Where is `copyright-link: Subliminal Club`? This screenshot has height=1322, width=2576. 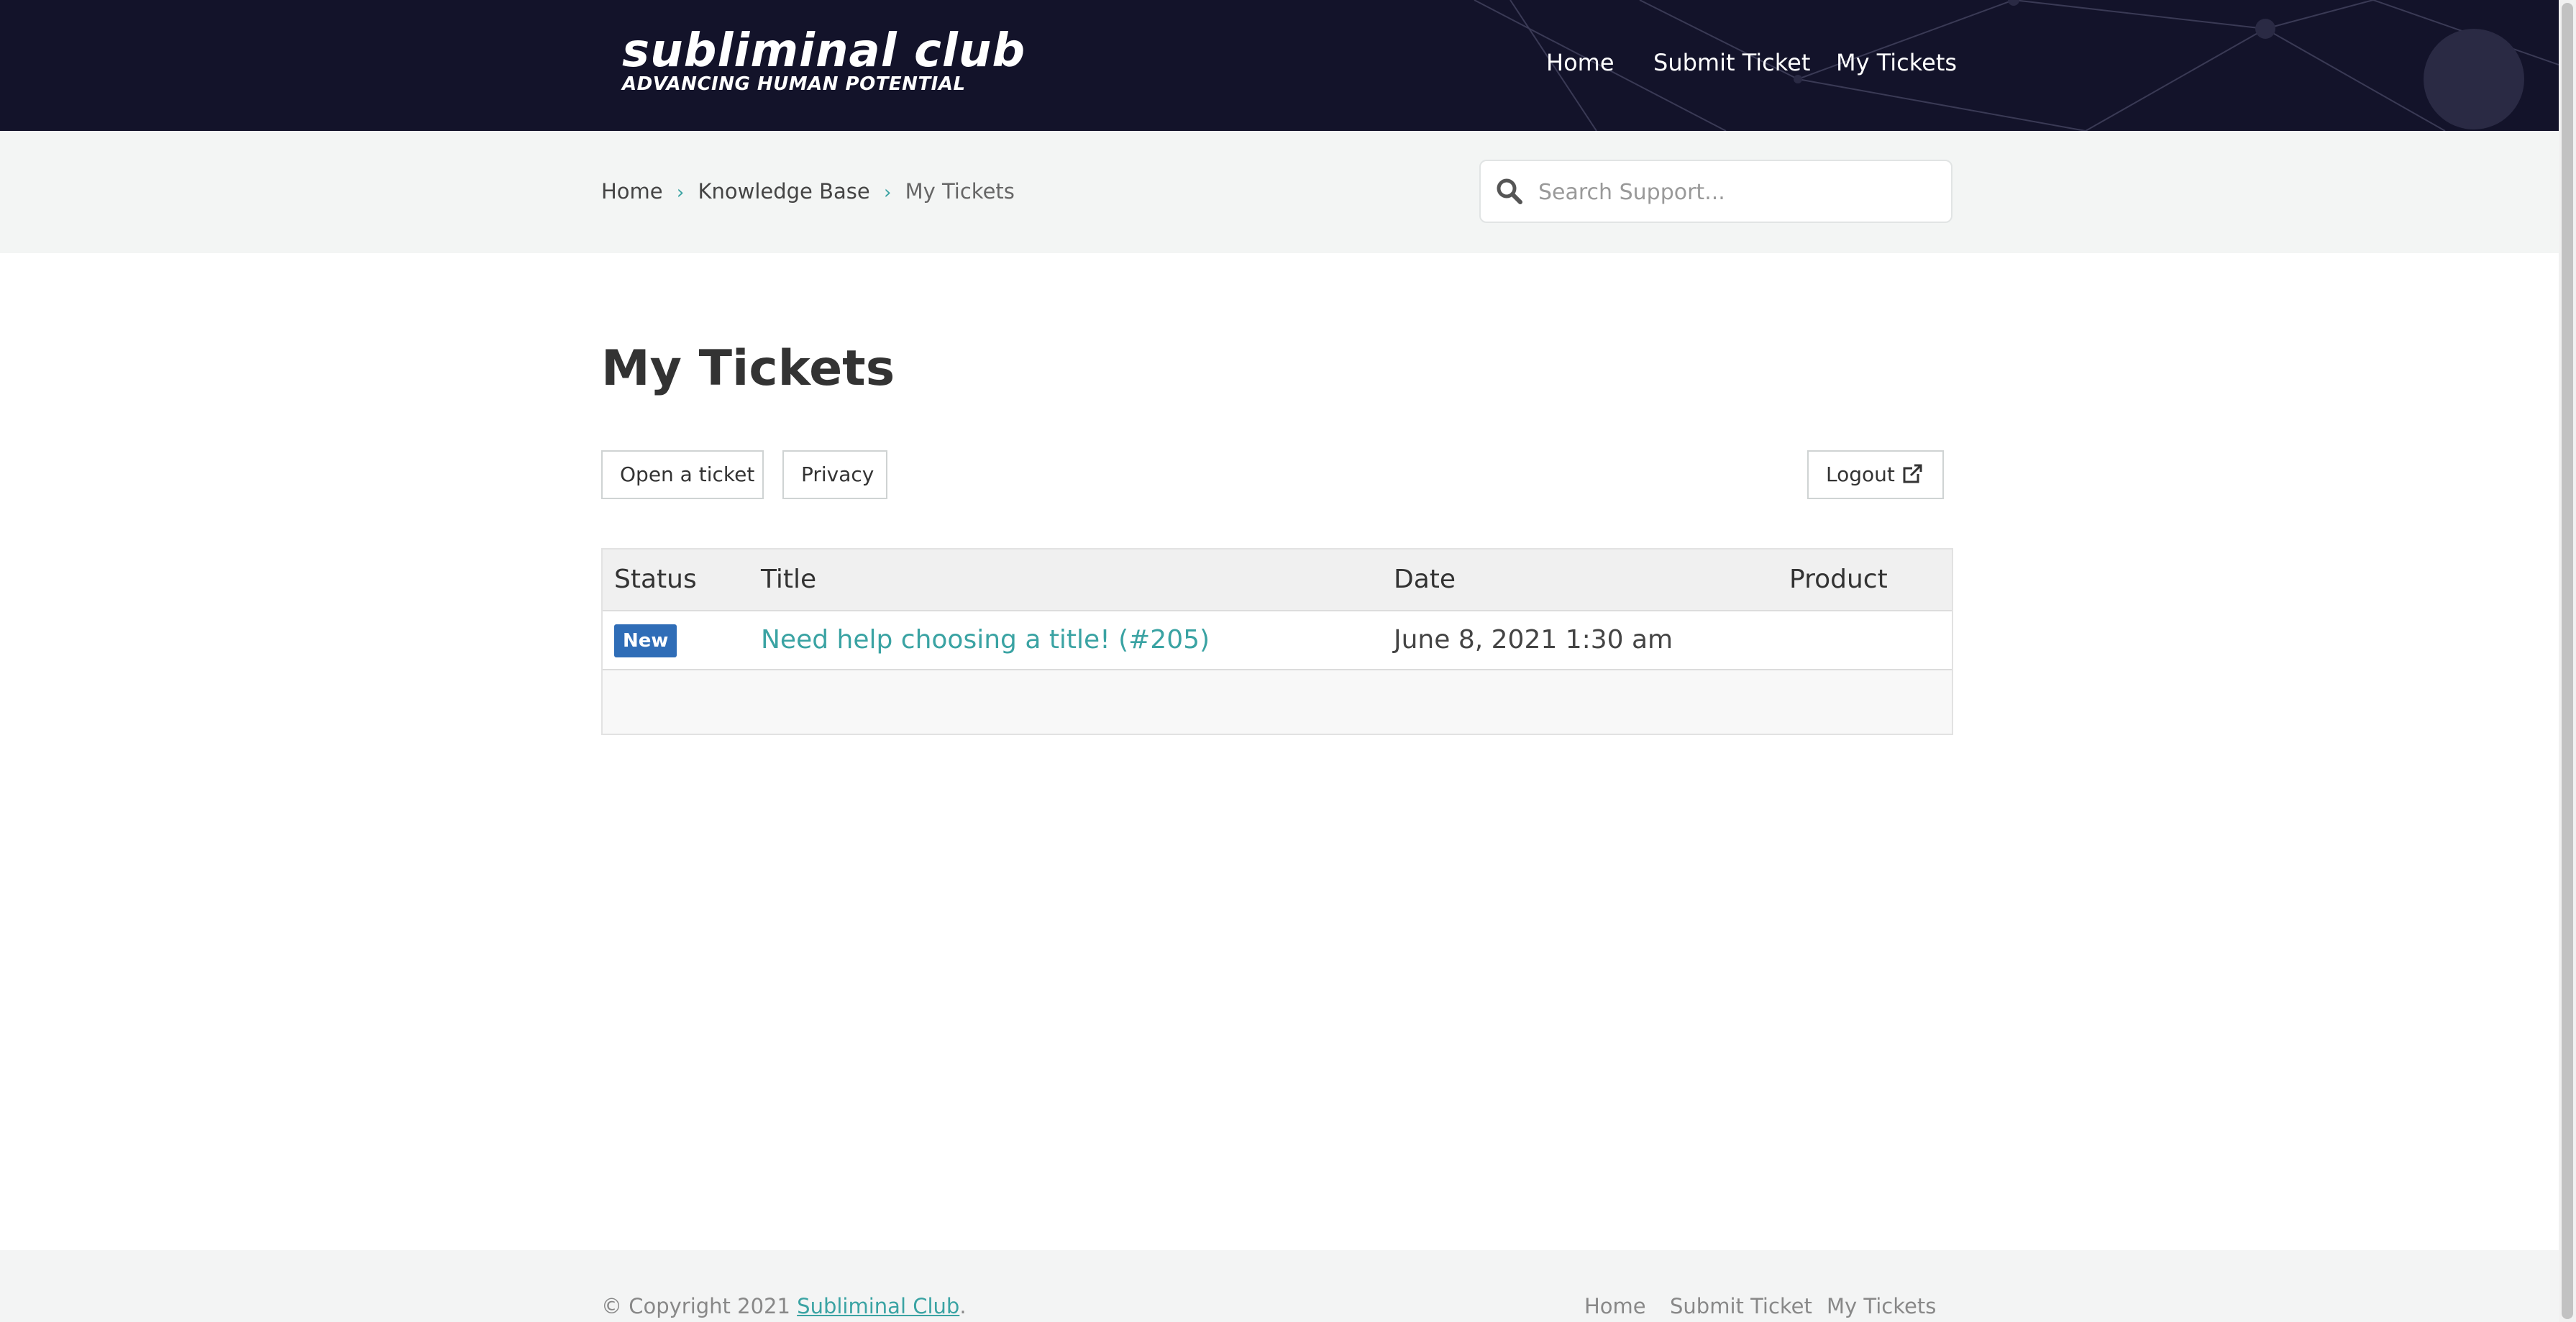
copyright-link: Subliminal Club is located at coordinates (878, 1306).